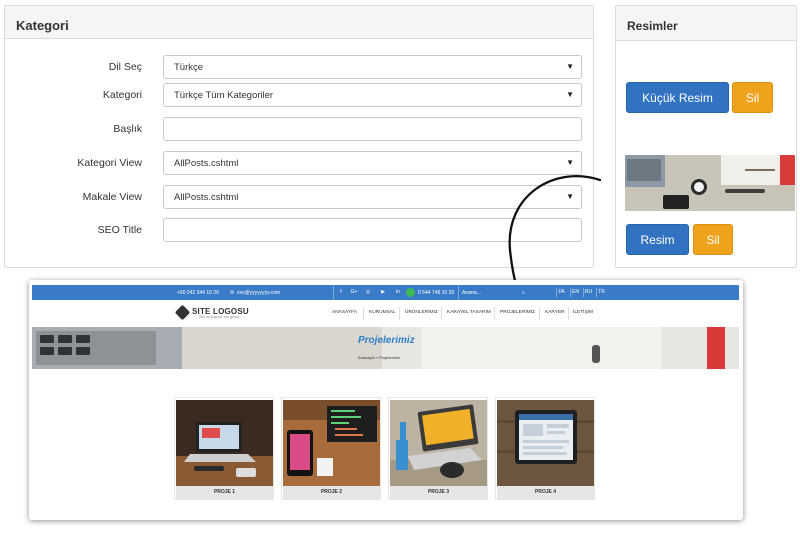 The height and width of the screenshot is (539, 800). What do you see at coordinates (575, 292) in the screenshot?
I see `lang-en: EN` at bounding box center [575, 292].